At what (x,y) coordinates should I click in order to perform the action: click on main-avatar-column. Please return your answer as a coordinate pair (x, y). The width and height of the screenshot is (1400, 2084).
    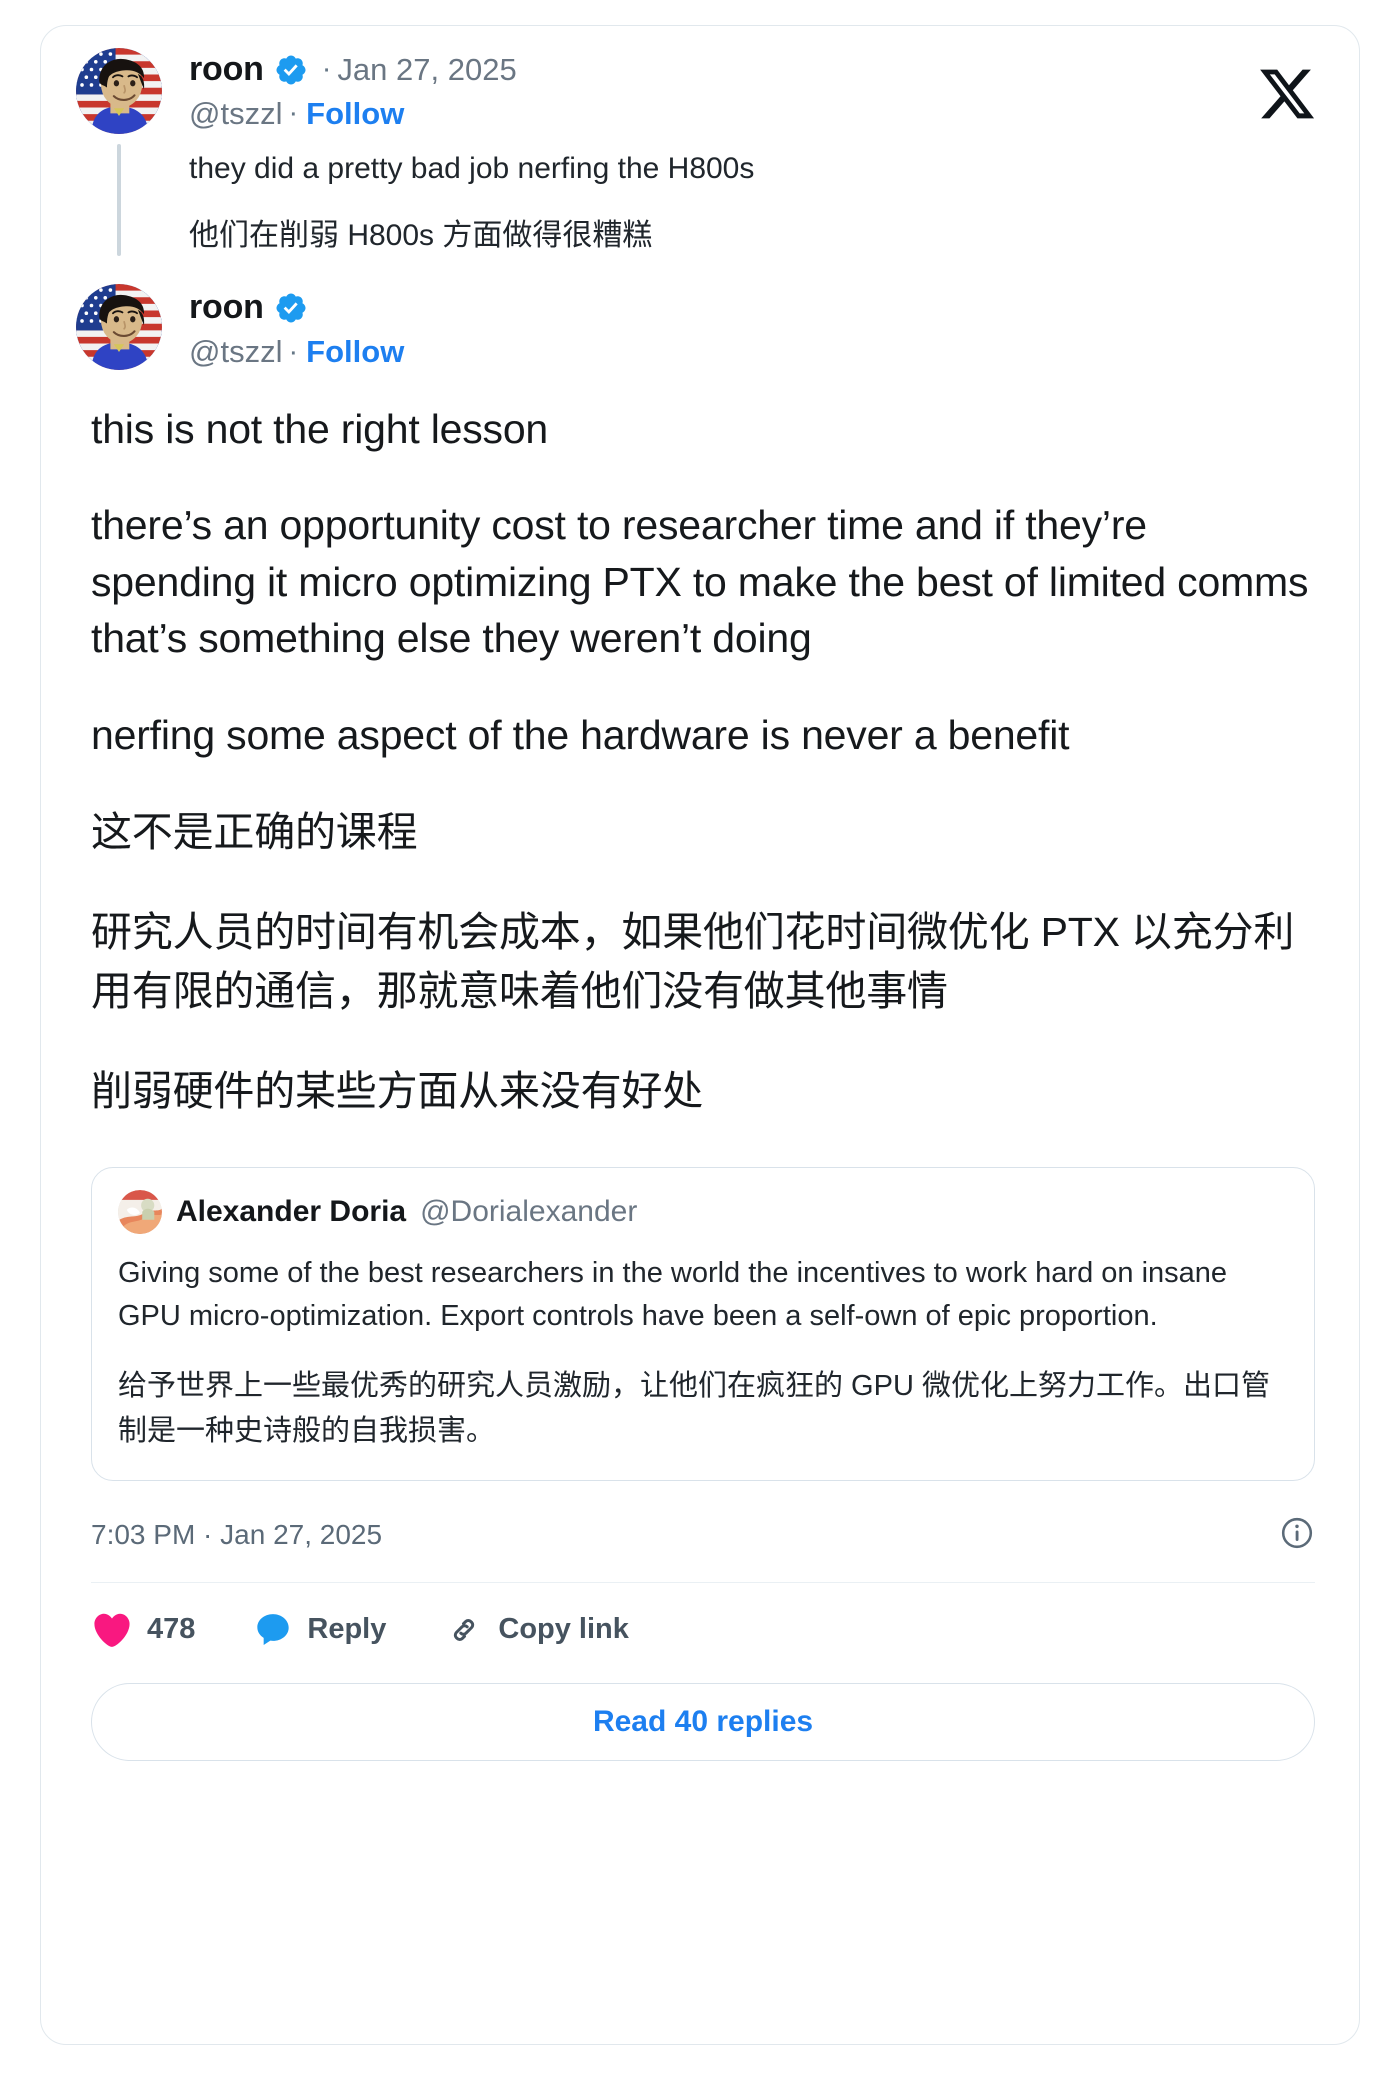
    Looking at the image, I should click on (119, 327).